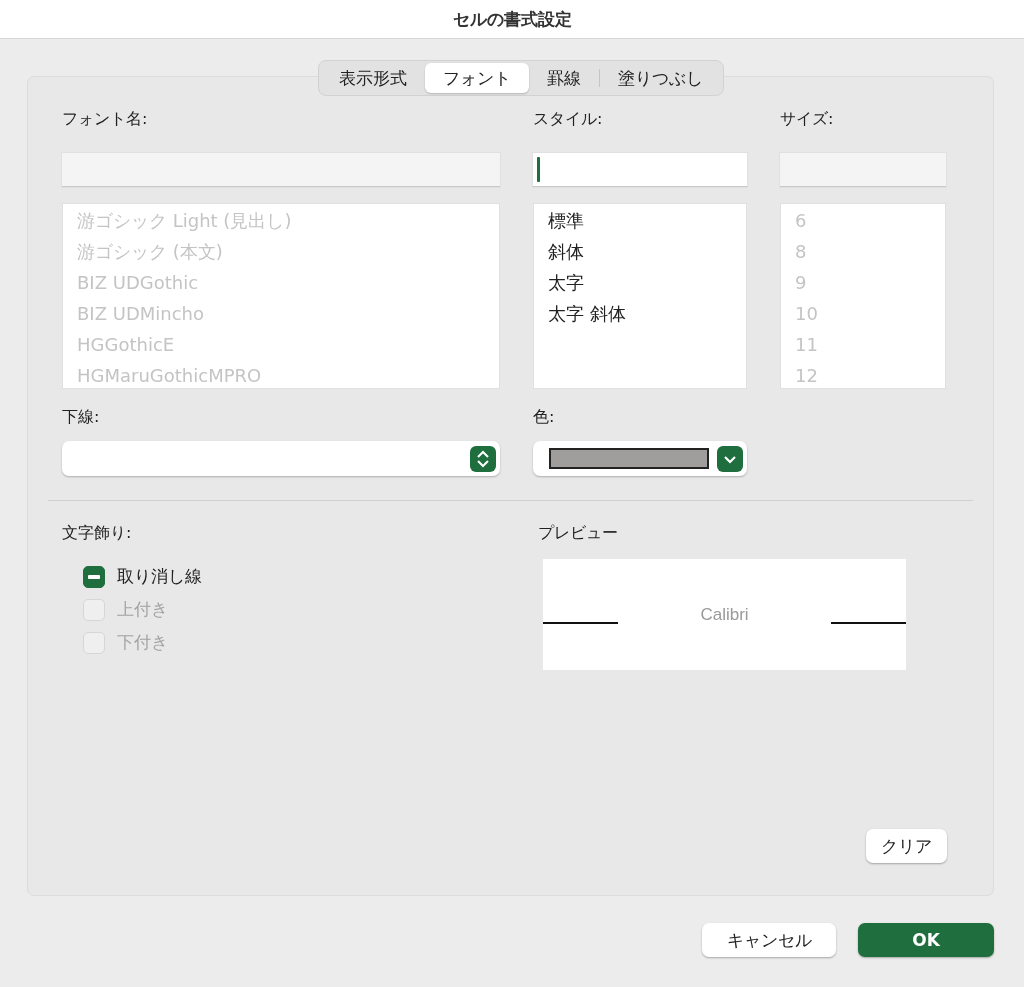 This screenshot has height=987, width=1024. I want to click on field-label: サイズ:, so click(807, 119).